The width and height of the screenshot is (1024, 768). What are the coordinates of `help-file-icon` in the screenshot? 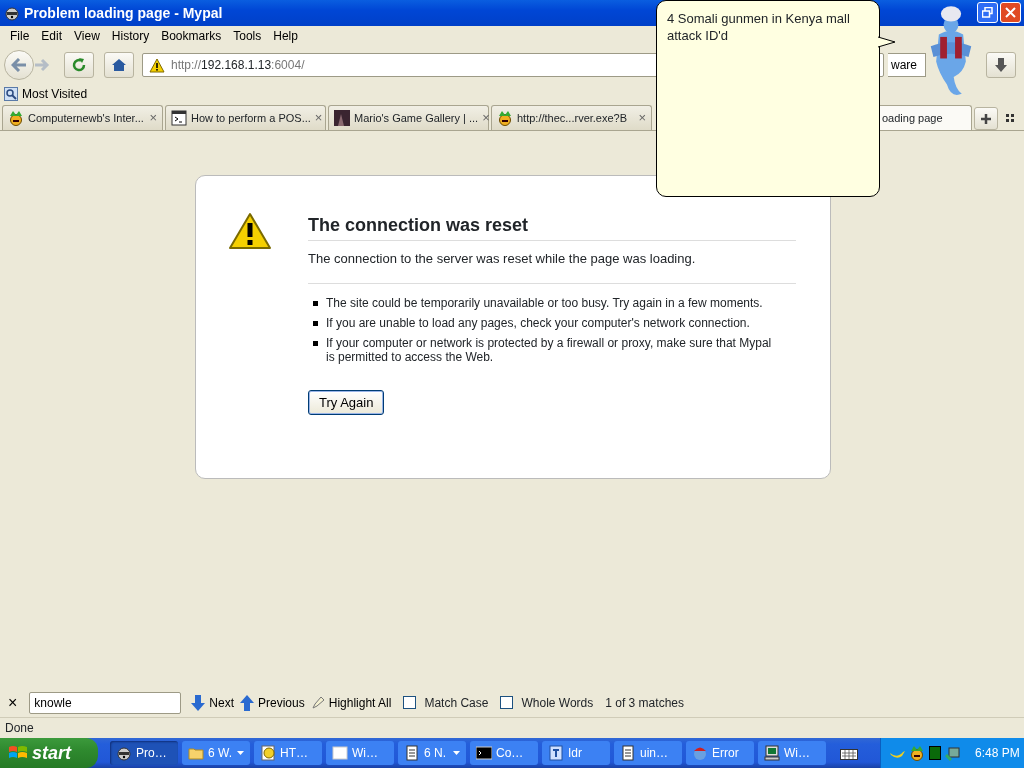 It's located at (268, 753).